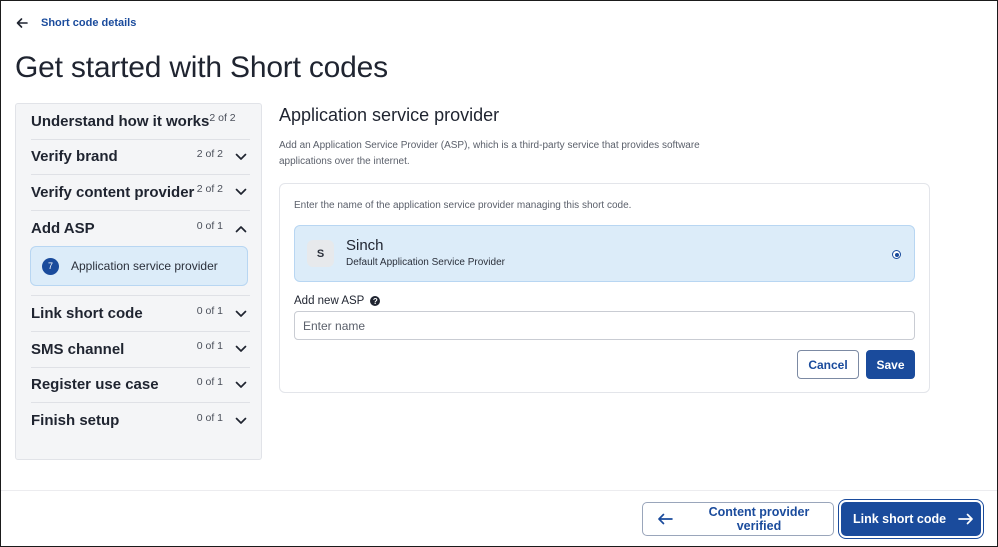 The height and width of the screenshot is (547, 998). Describe the element at coordinates (375, 301) in the screenshot. I see `help-icon: ?` at that location.